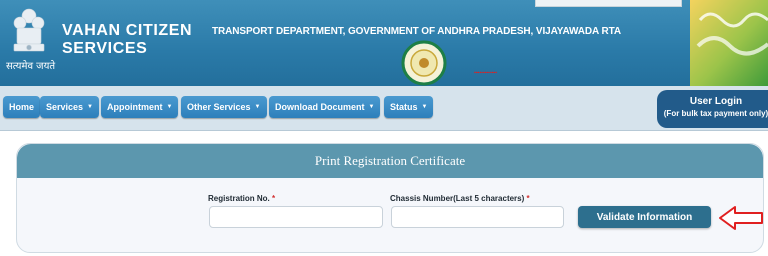  I want to click on registration-no-label-text: Registration No., so click(239, 198).